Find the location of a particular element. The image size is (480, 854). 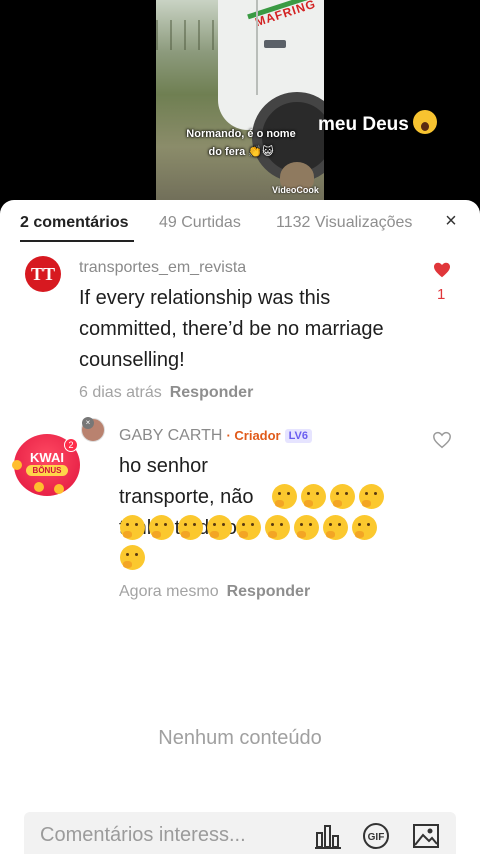

fence-graphic is located at coordinates (191, 35).